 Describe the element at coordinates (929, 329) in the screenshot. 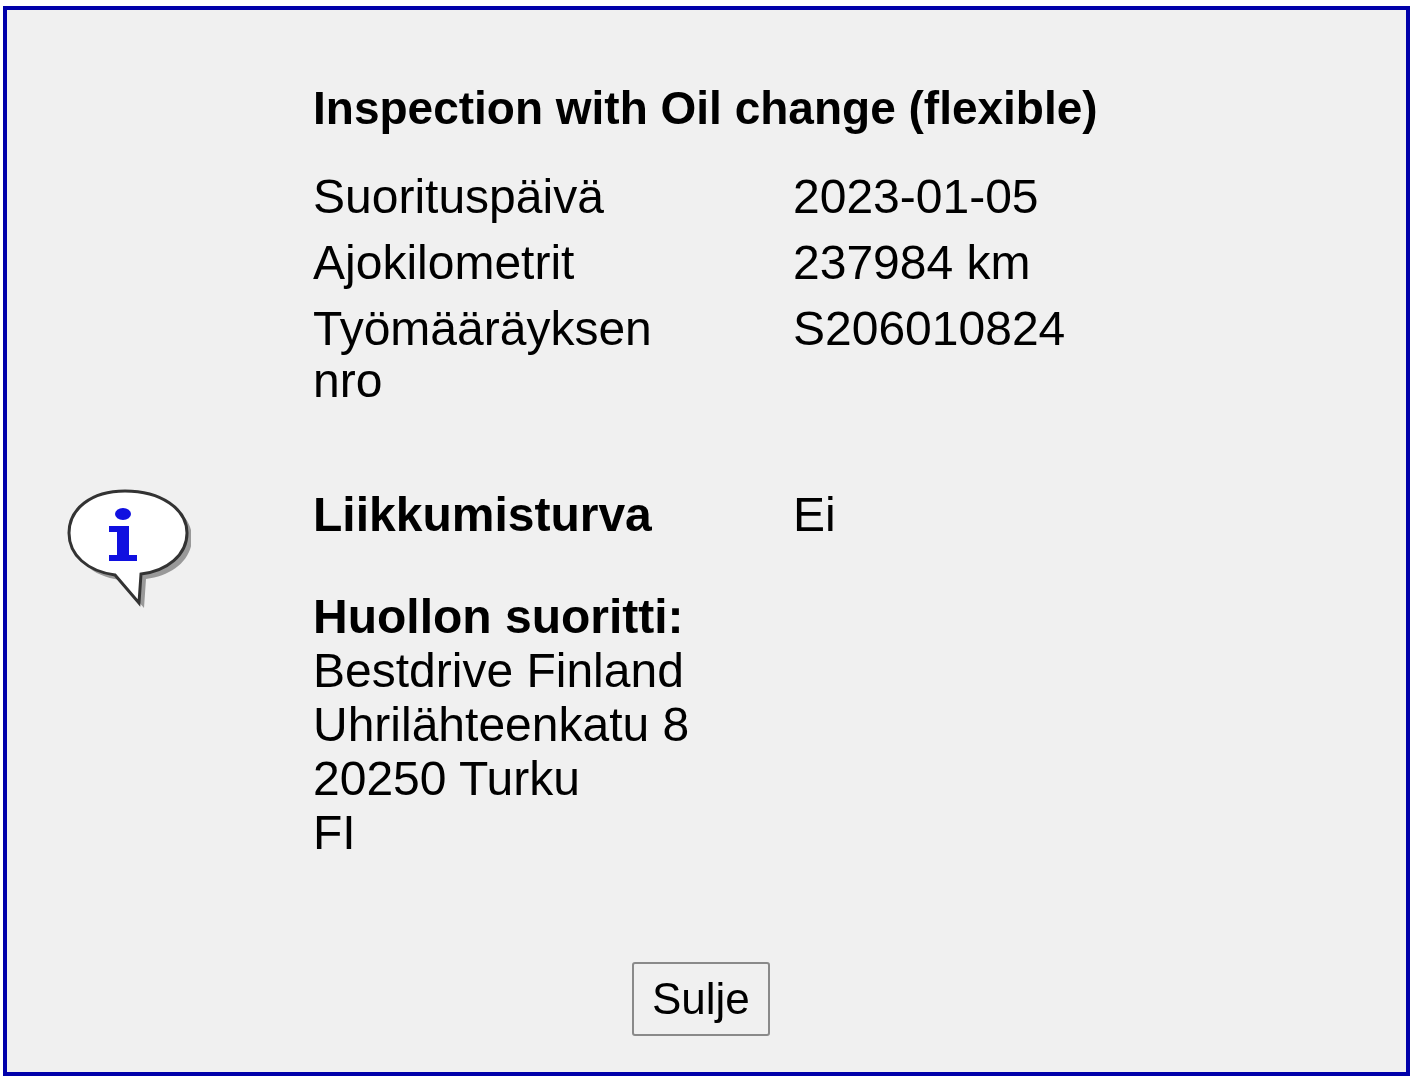

I see `field-value: S206010824` at that location.